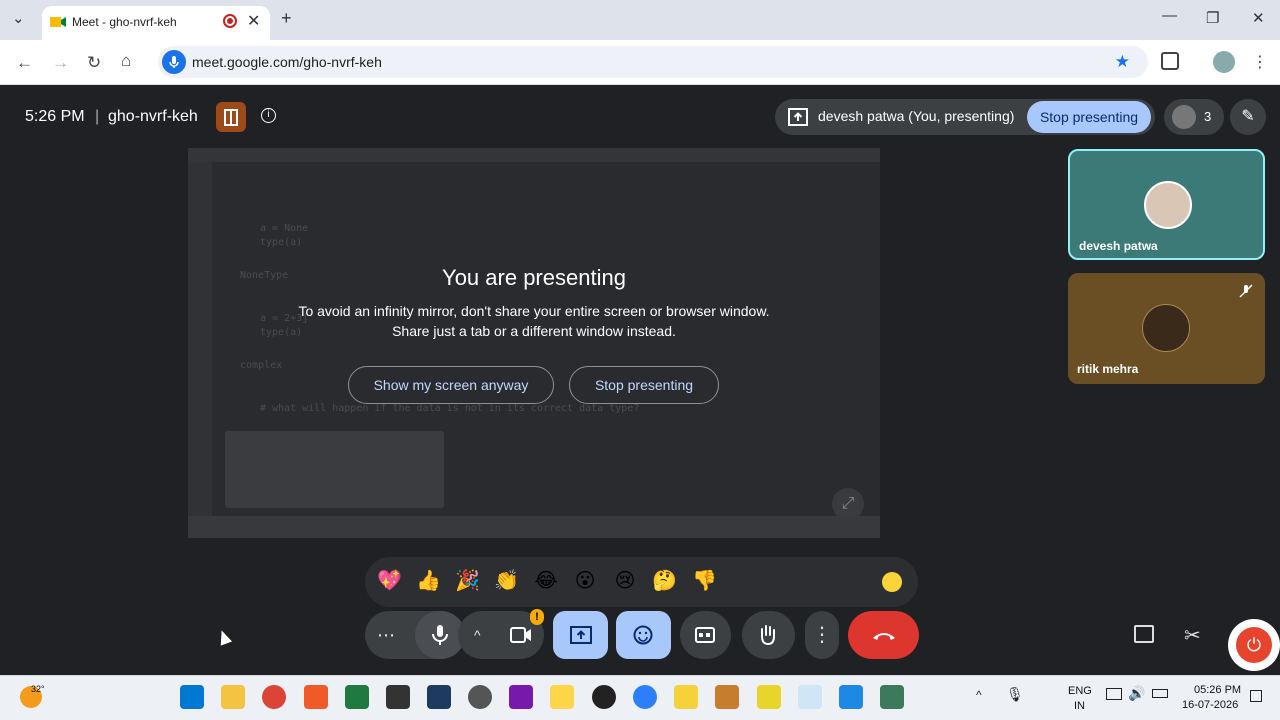 Image resolution: width=1280 pixels, height=720 pixels. What do you see at coordinates (1114, 694) in the screenshot?
I see `display-icon` at bounding box center [1114, 694].